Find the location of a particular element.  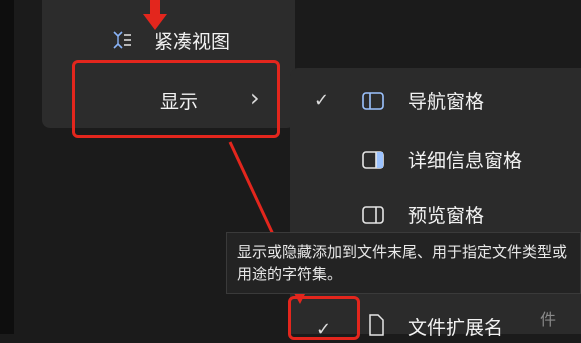

background-text-fragment: 件 is located at coordinates (548, 319).